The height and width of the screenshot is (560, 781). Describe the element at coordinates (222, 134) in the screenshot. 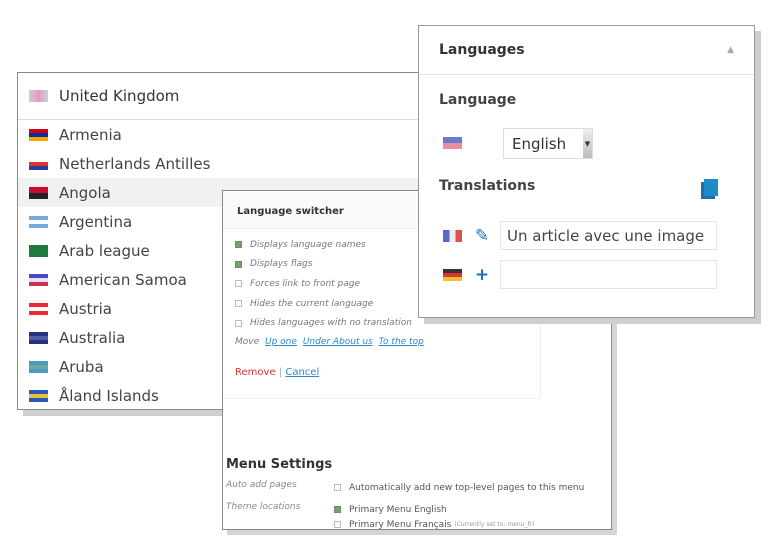

I see `country-item: Armenia` at that location.